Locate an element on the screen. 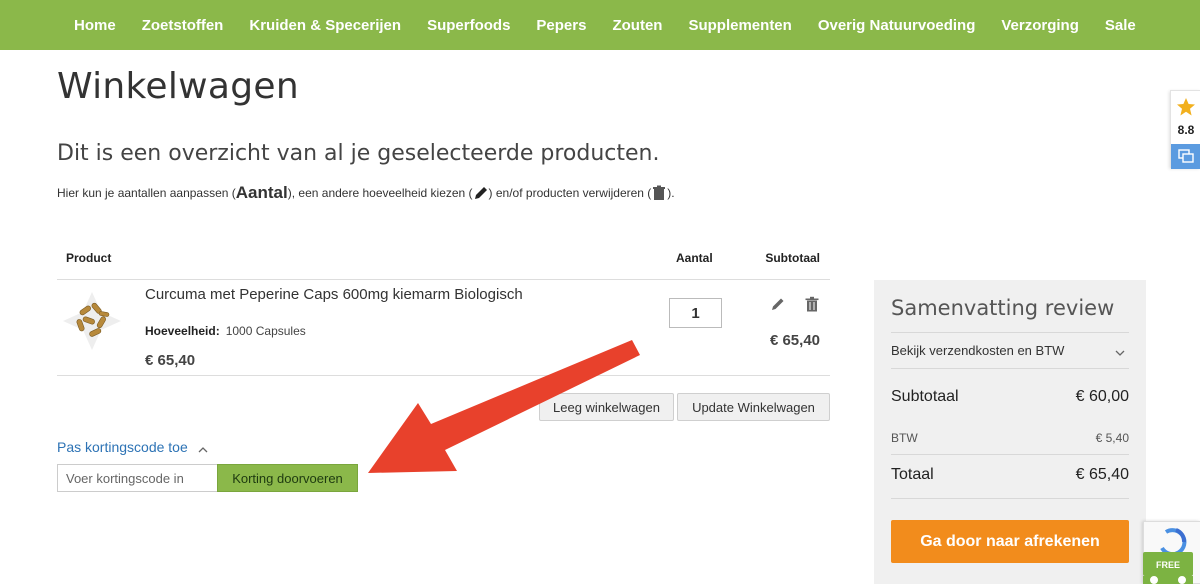 Image resolution: width=1200 pixels, height=584 pixels. chevron-up-icon is located at coordinates (203, 447).